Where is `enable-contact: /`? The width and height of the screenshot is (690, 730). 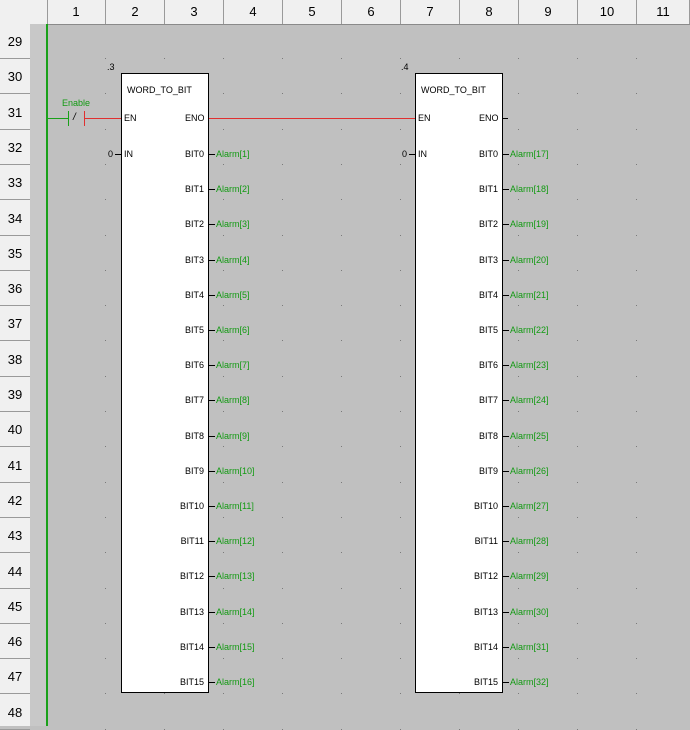
enable-contact: / is located at coordinates (68, 119).